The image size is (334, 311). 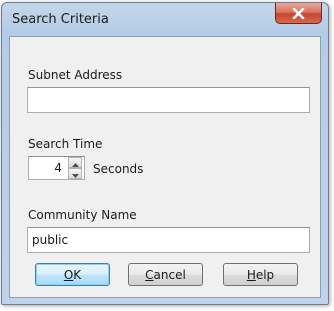 I want to click on help-mnemonic: H, so click(x=251, y=274).